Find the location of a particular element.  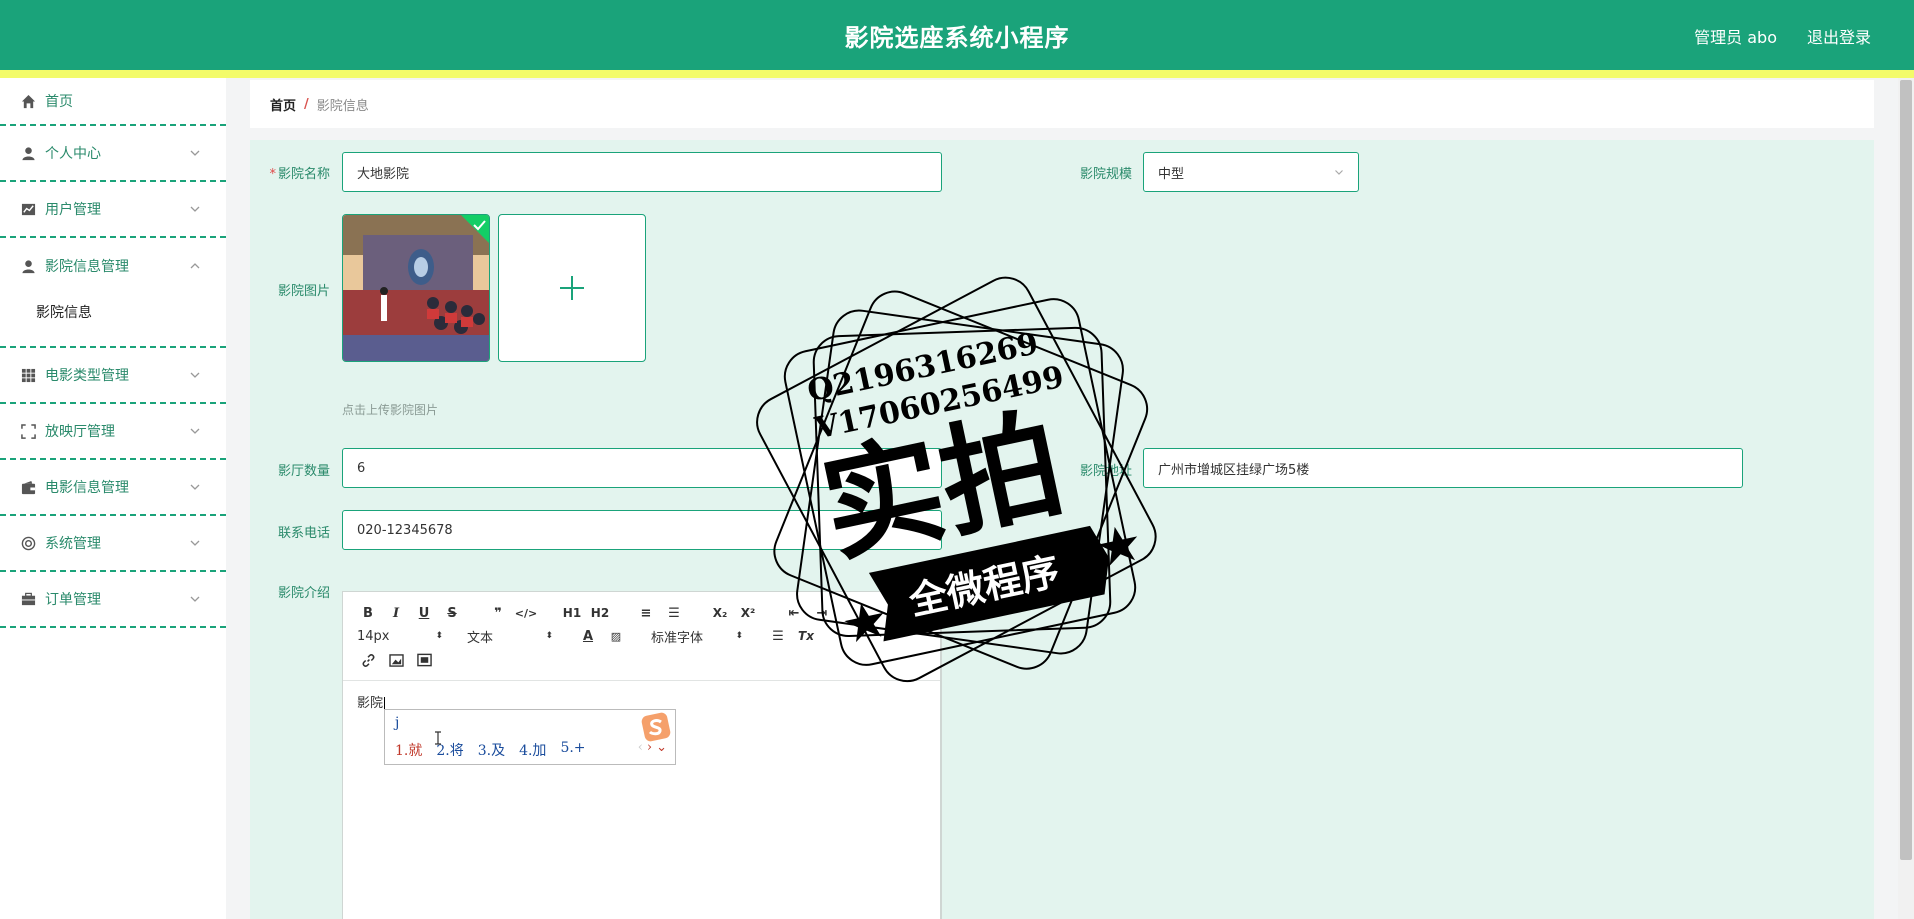

ime-candidate: 1.就 is located at coordinates (408, 750).